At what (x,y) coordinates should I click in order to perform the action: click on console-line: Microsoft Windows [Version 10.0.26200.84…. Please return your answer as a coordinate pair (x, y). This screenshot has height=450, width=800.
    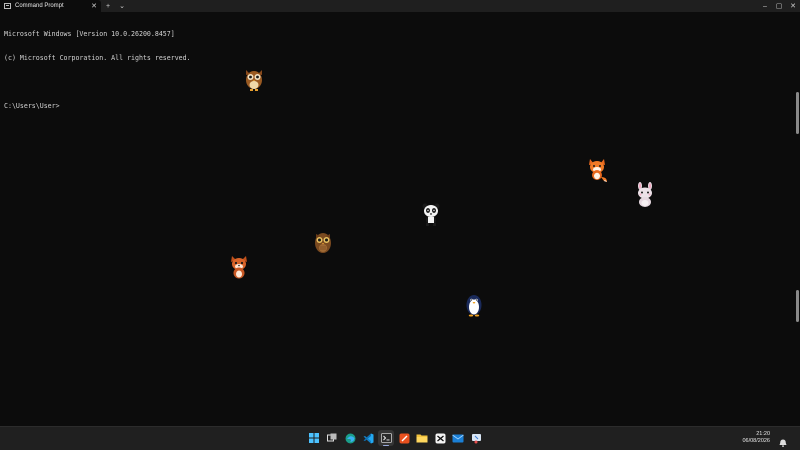
    Looking at the image, I should click on (89, 34).